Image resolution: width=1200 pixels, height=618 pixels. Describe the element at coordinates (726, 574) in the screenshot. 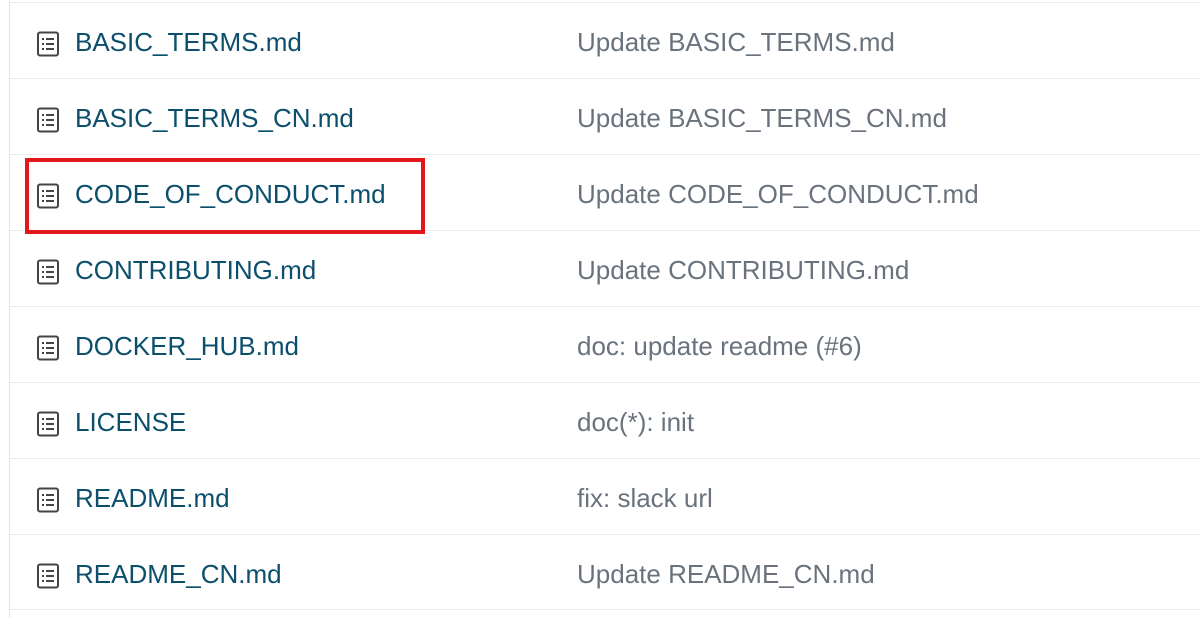

I see `commit-message-link: Update README_CN.md` at that location.